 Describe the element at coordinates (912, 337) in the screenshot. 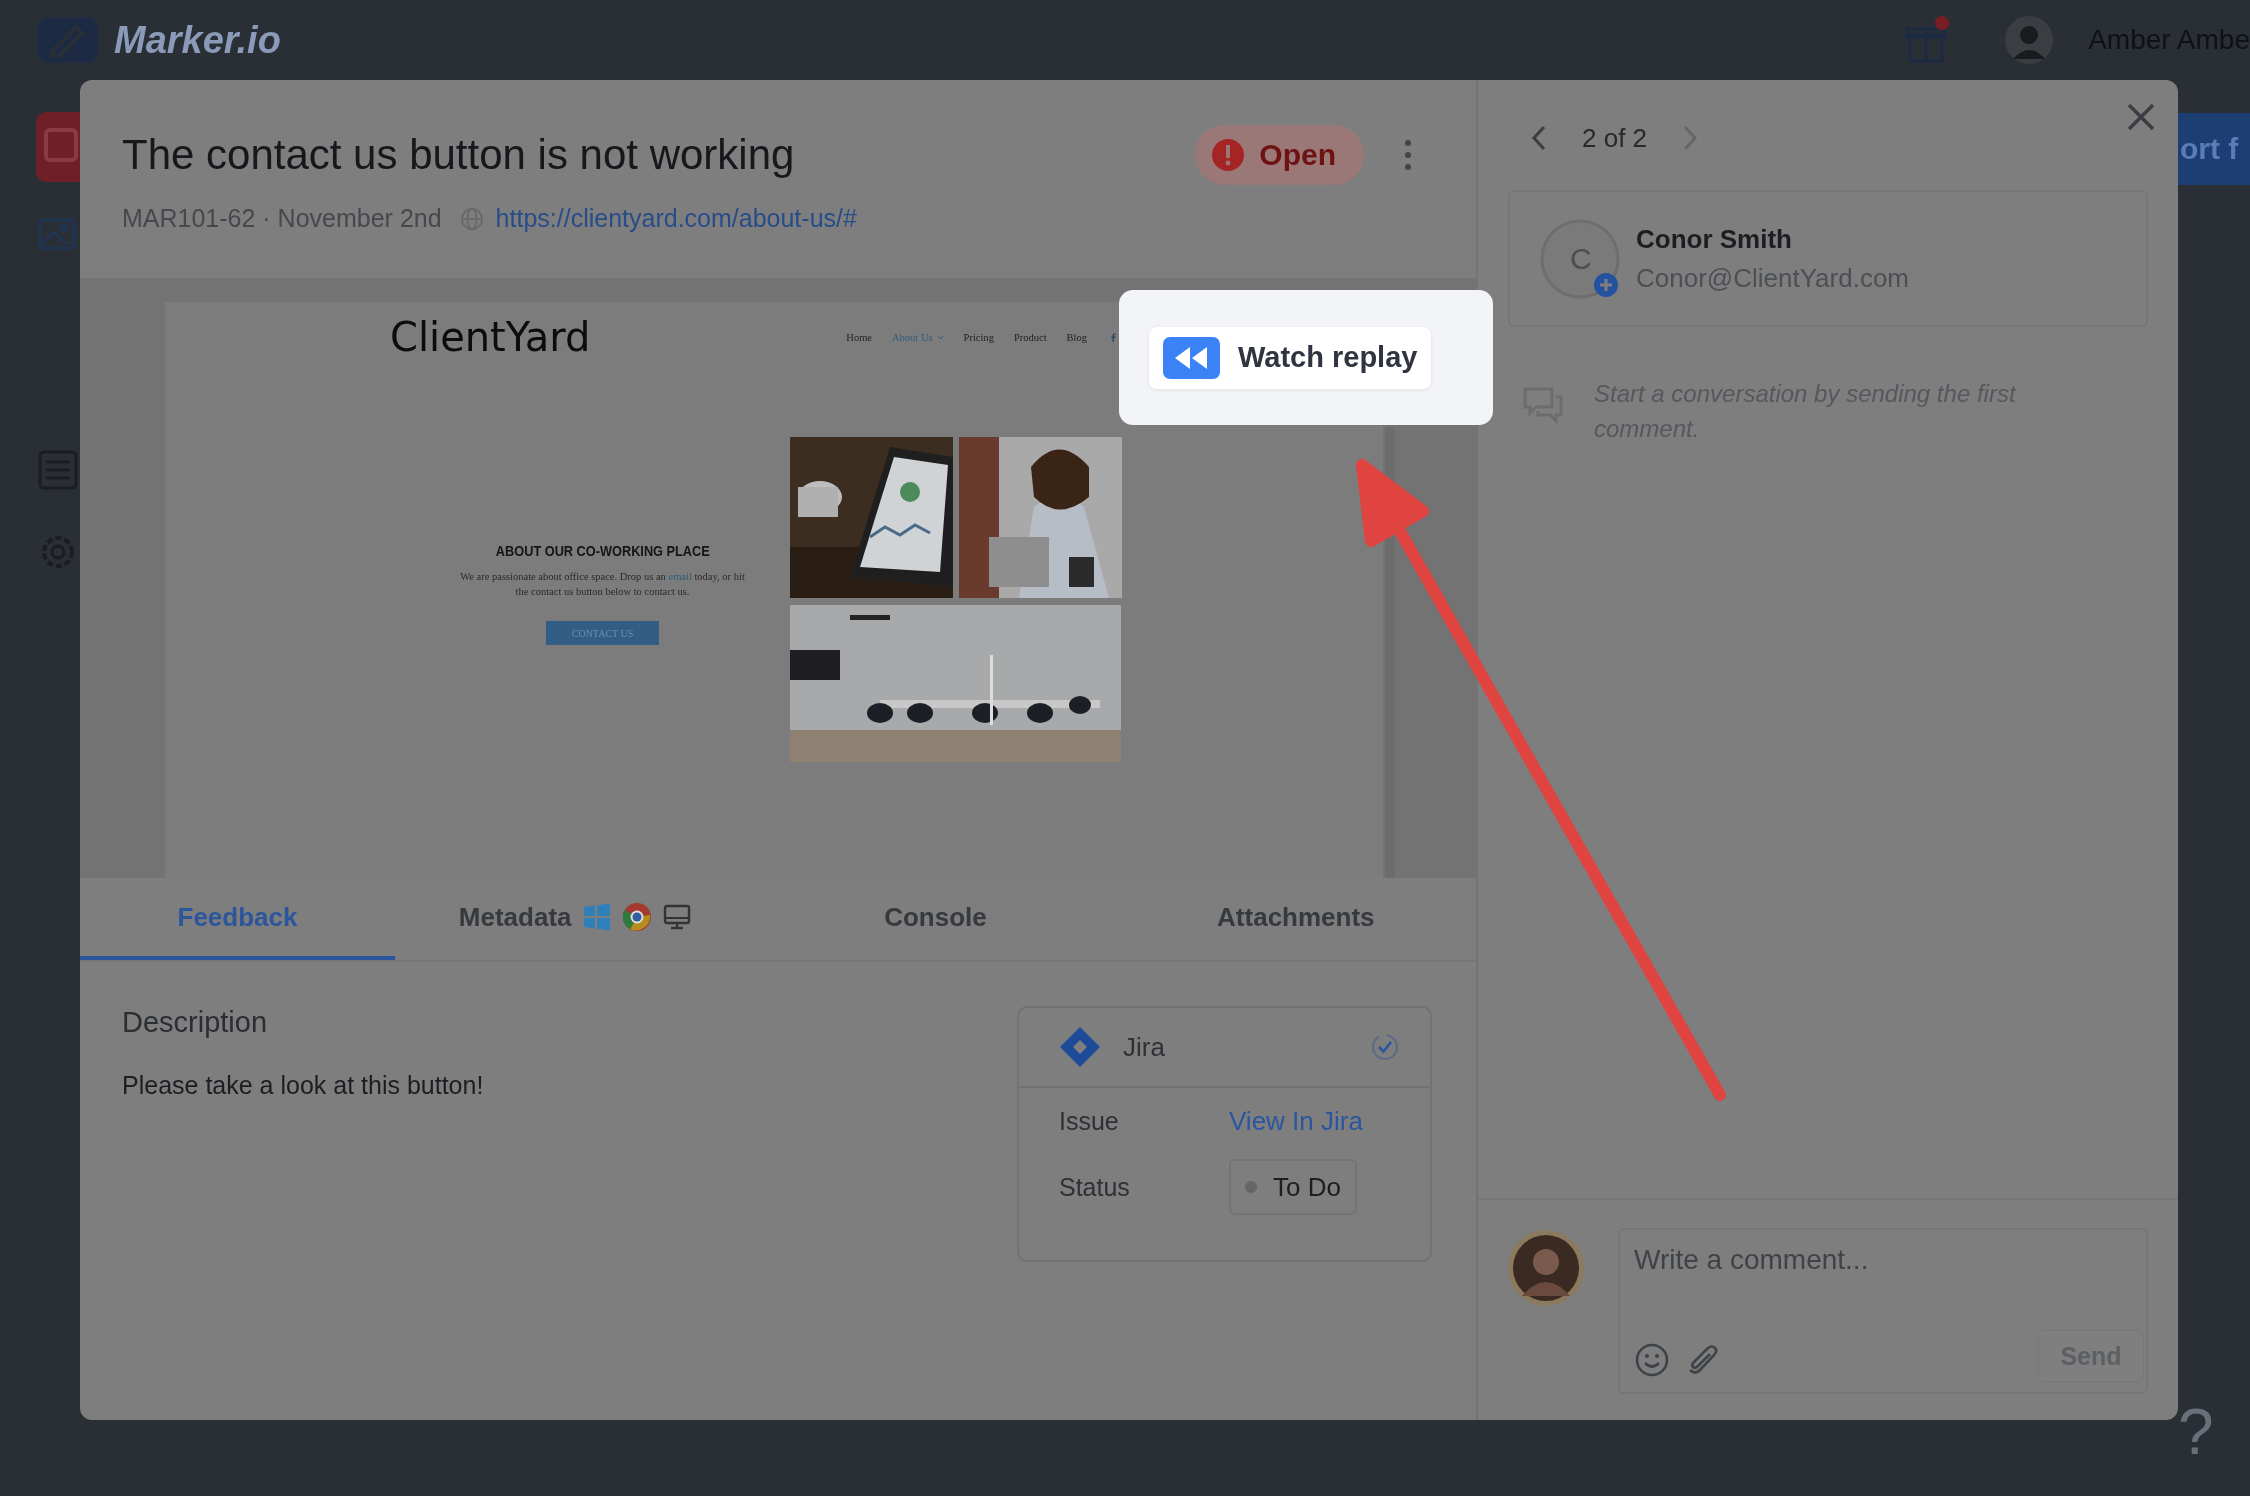

I see `nav-link: About Us` at that location.